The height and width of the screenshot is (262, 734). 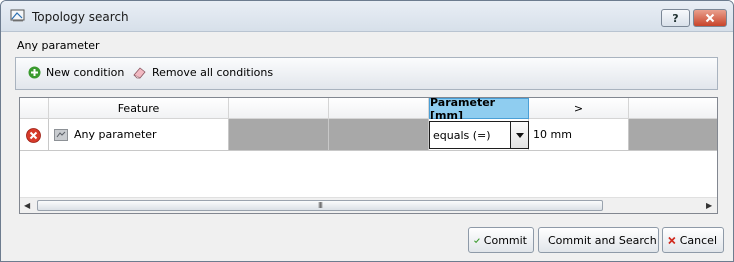 I want to click on parameter-value-cell: 10 mm, so click(x=579, y=135).